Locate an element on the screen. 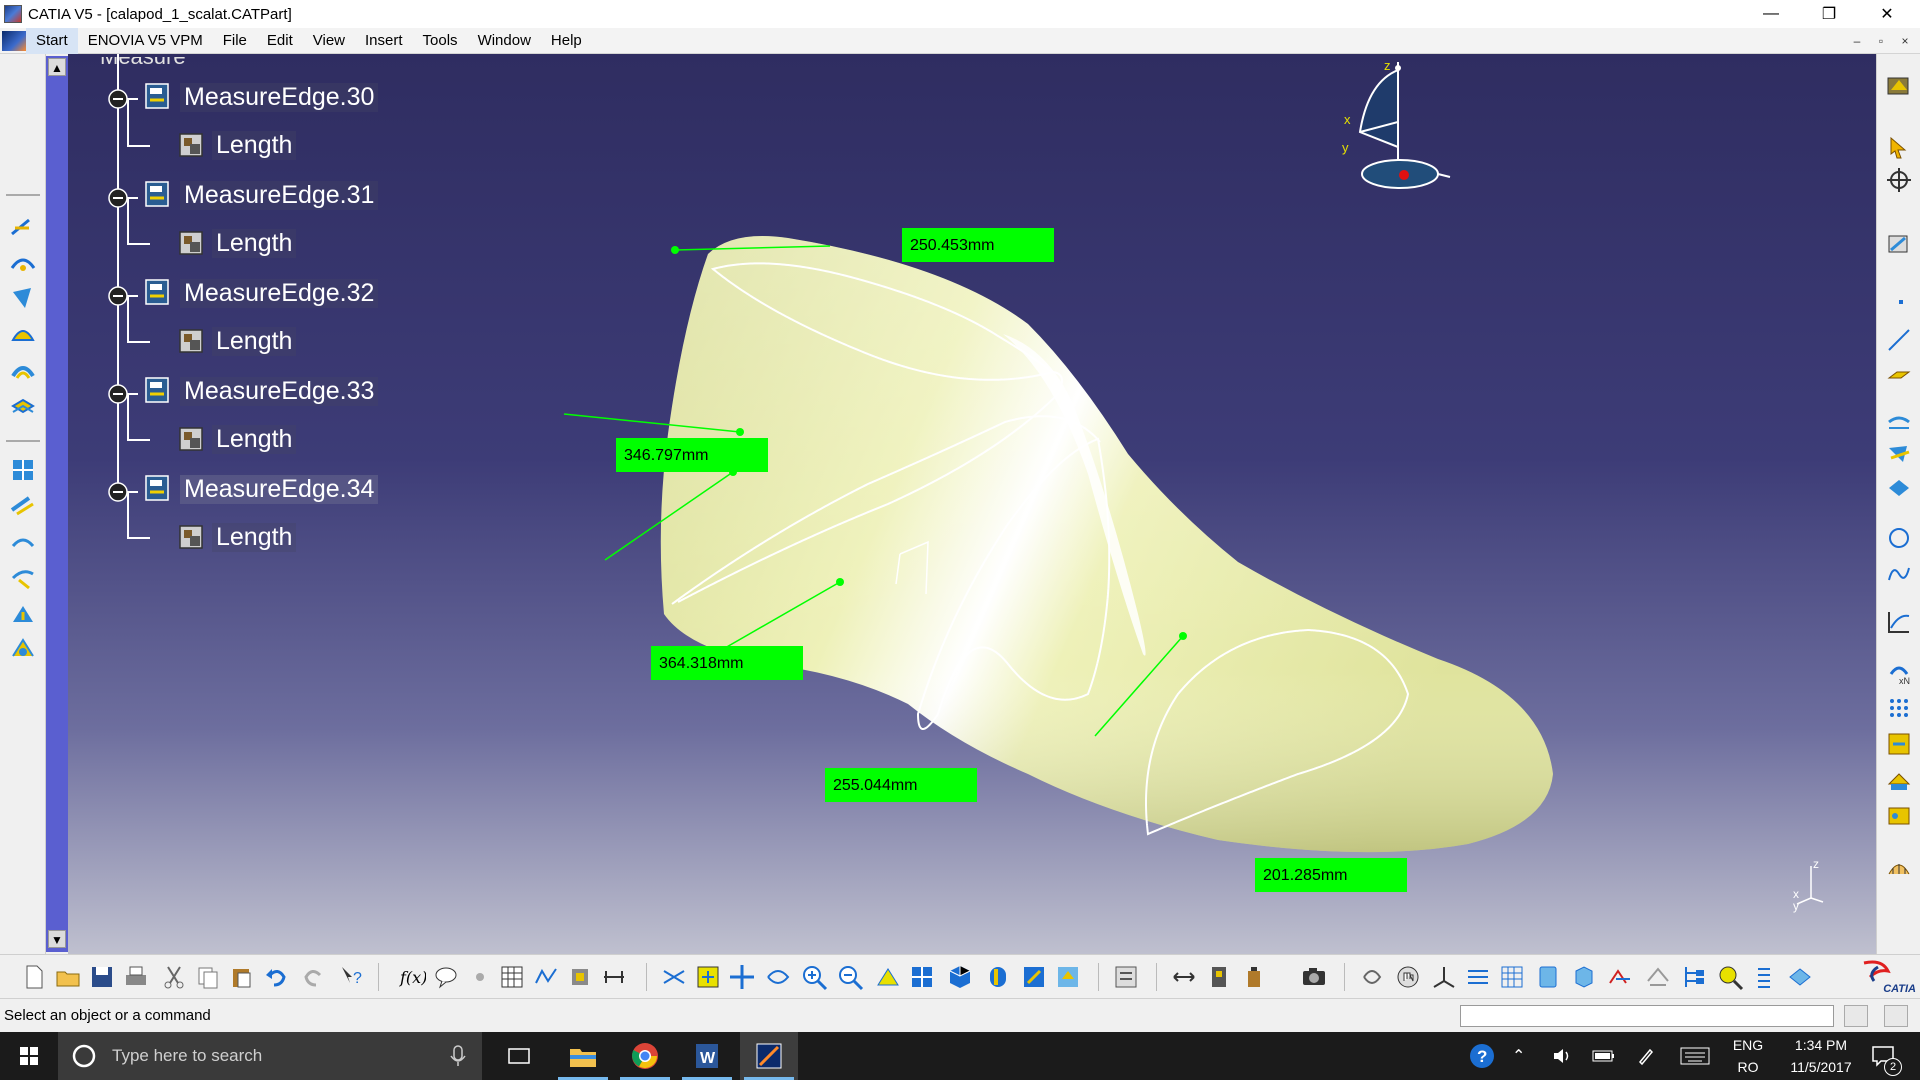 This screenshot has width=1920, height=1080. menu-view: View is located at coordinates (329, 41).